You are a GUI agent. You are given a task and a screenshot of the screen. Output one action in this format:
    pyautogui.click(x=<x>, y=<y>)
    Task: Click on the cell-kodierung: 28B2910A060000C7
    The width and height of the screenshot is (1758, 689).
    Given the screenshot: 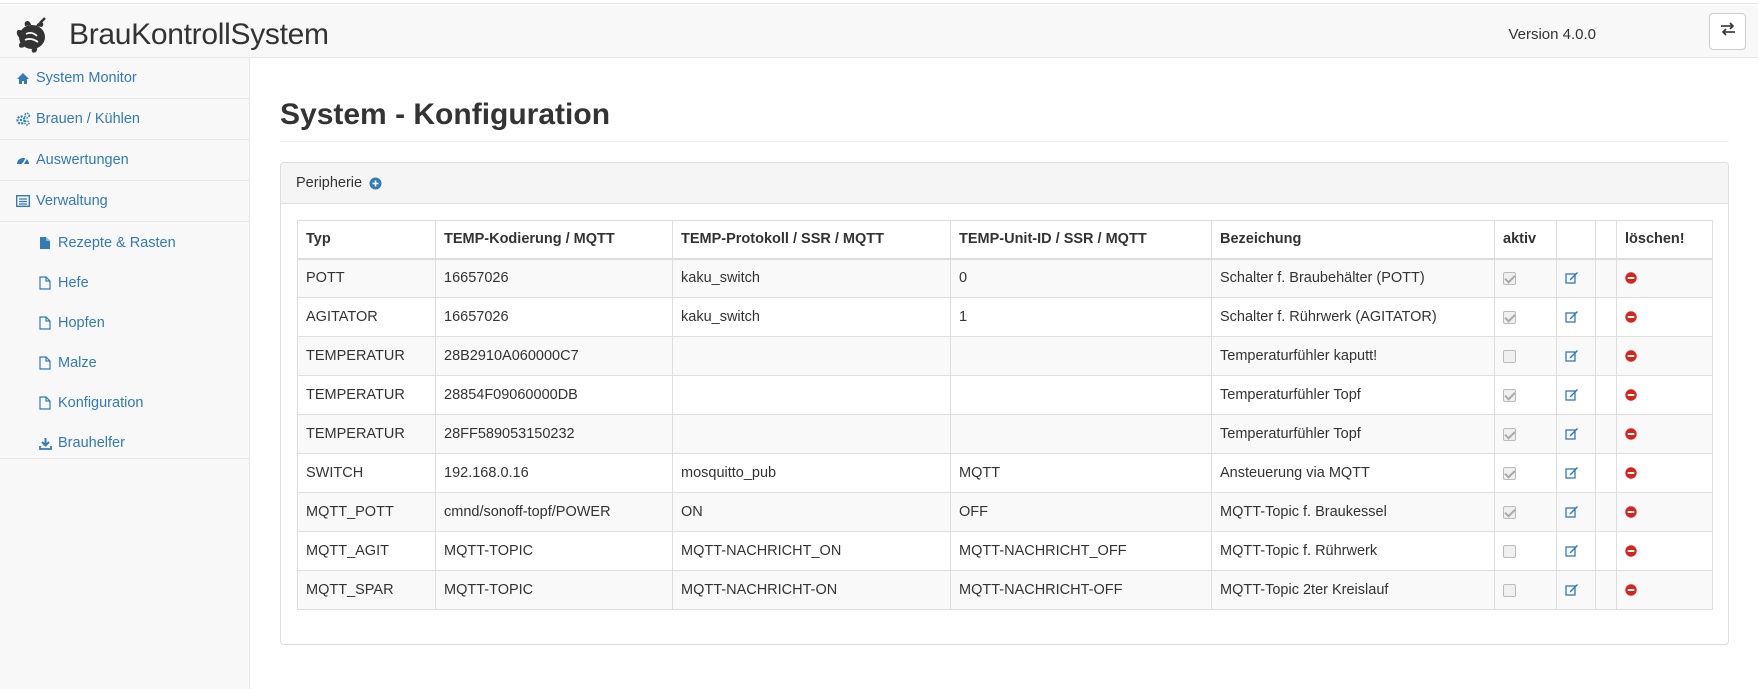 What is the action you would take?
    pyautogui.click(x=554, y=356)
    